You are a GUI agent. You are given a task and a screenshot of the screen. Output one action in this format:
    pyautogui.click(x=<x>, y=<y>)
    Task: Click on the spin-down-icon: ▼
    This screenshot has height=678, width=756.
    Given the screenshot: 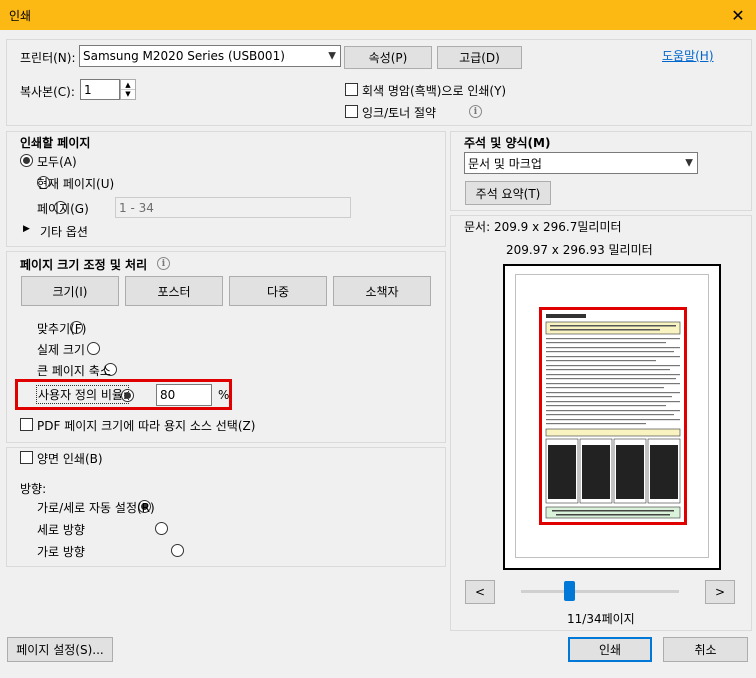 What is the action you would take?
    pyautogui.click(x=128, y=94)
    